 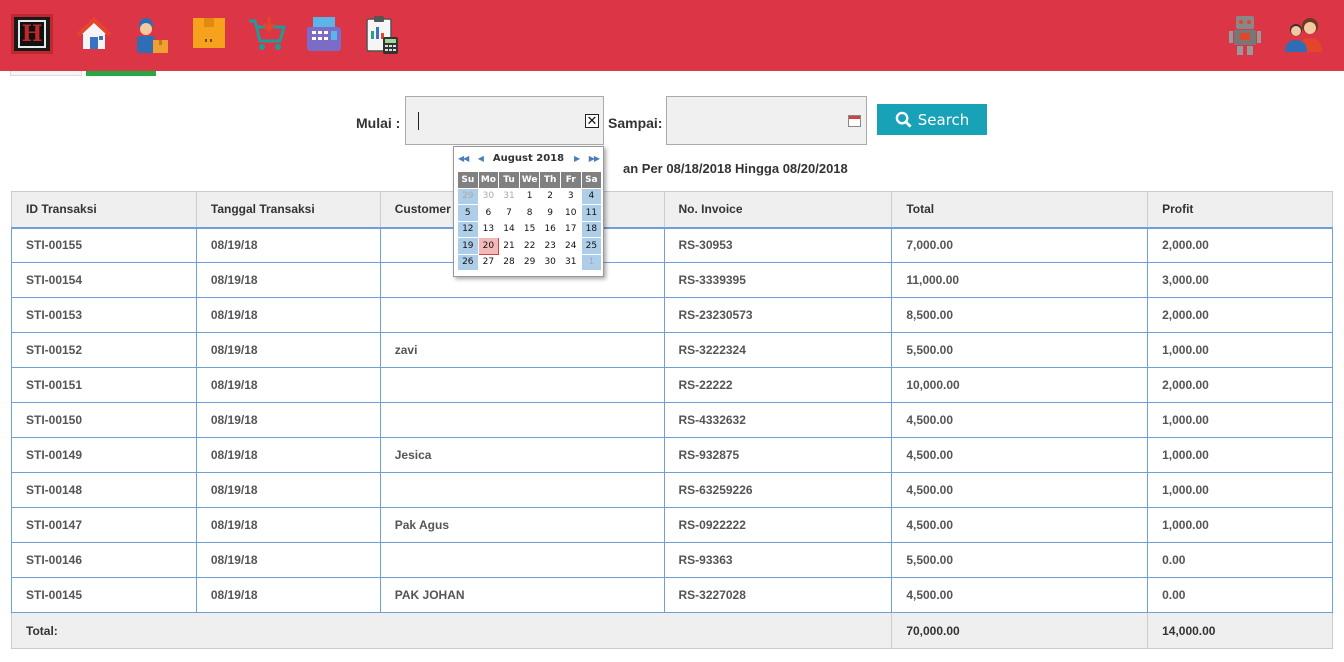 I want to click on sampai-date-input, so click(x=766, y=120).